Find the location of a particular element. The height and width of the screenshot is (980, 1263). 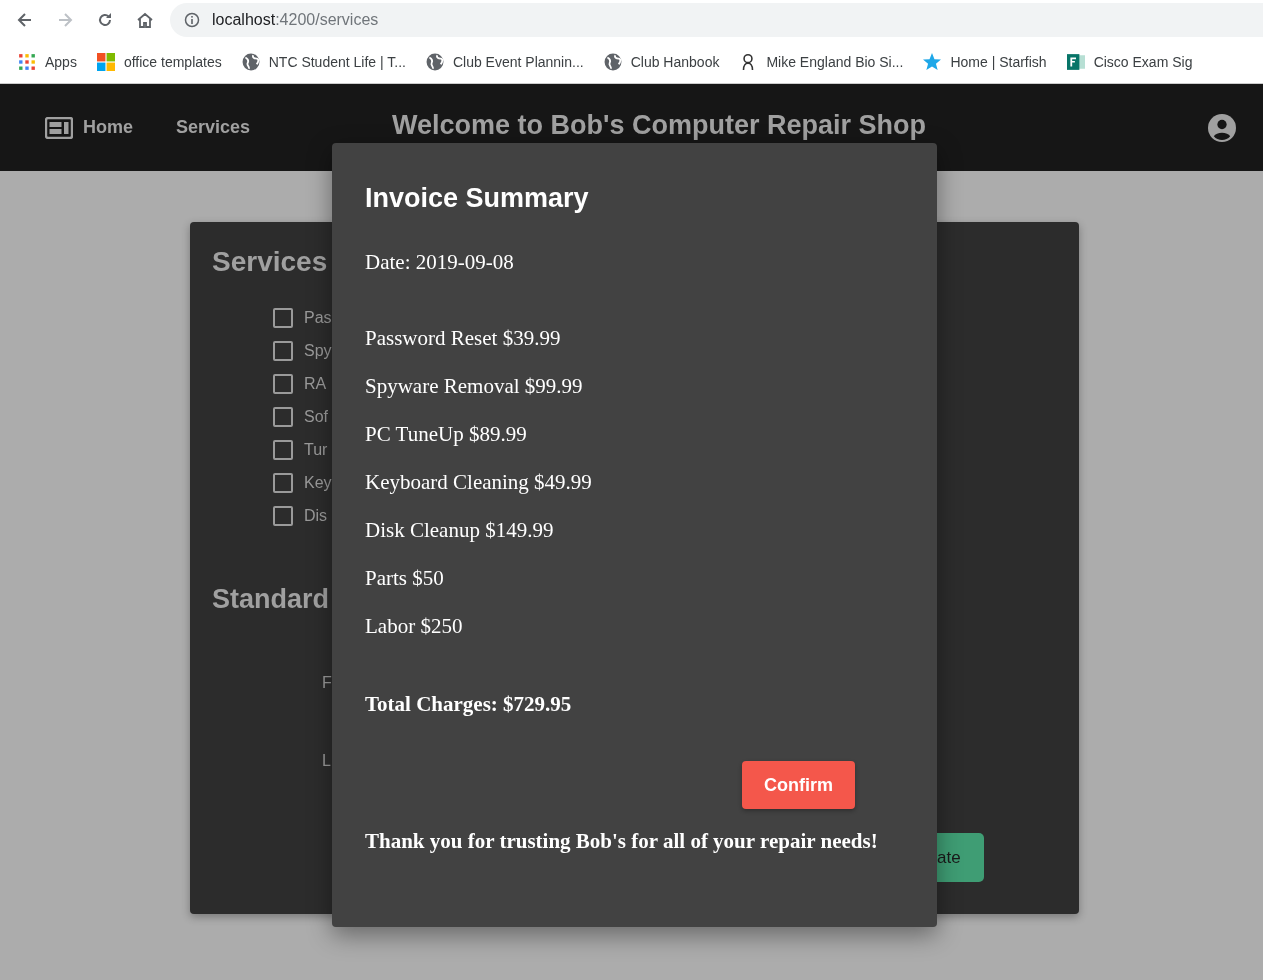

four-squares-icon is located at coordinates (105, 61).